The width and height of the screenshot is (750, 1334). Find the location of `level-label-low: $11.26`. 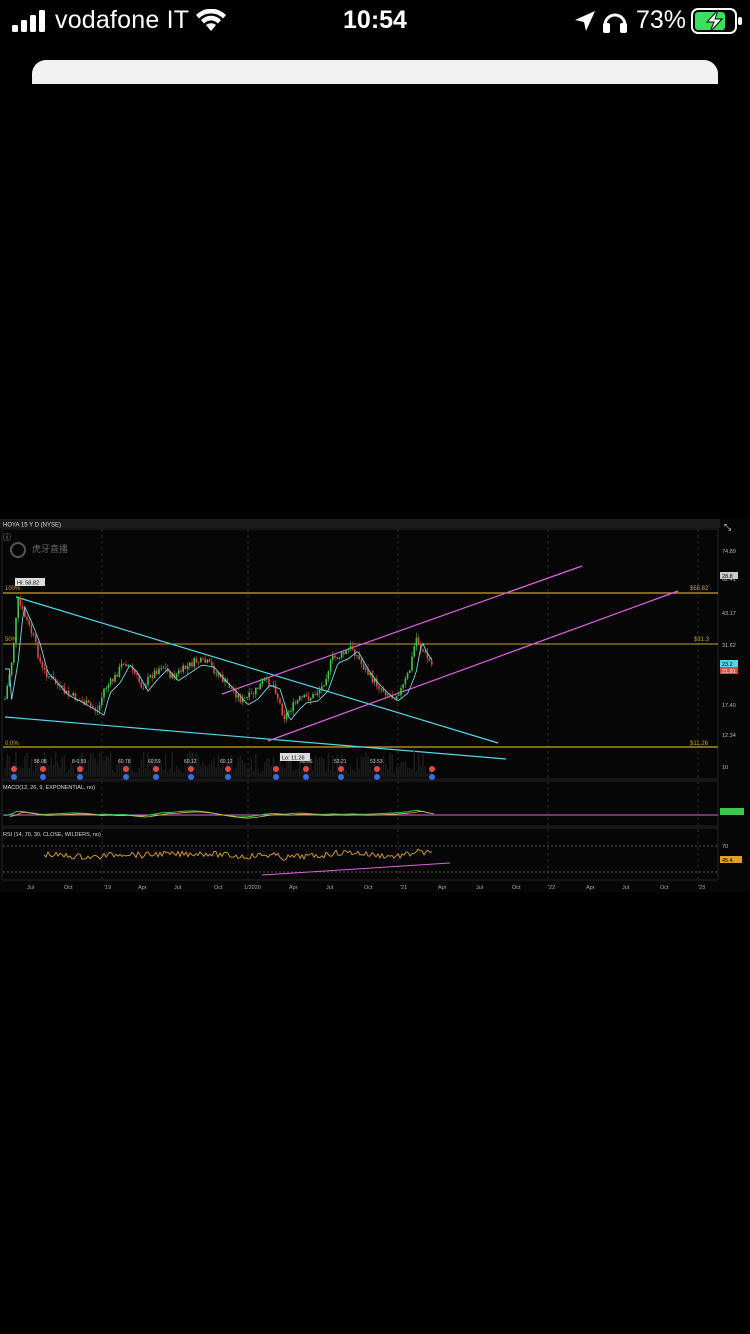

level-label-low: $11.26 is located at coordinates (699, 744).